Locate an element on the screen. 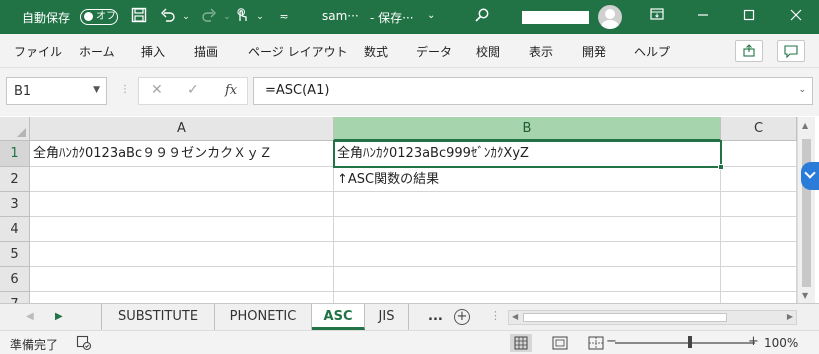  add-sheet-icon: + is located at coordinates (462, 317).